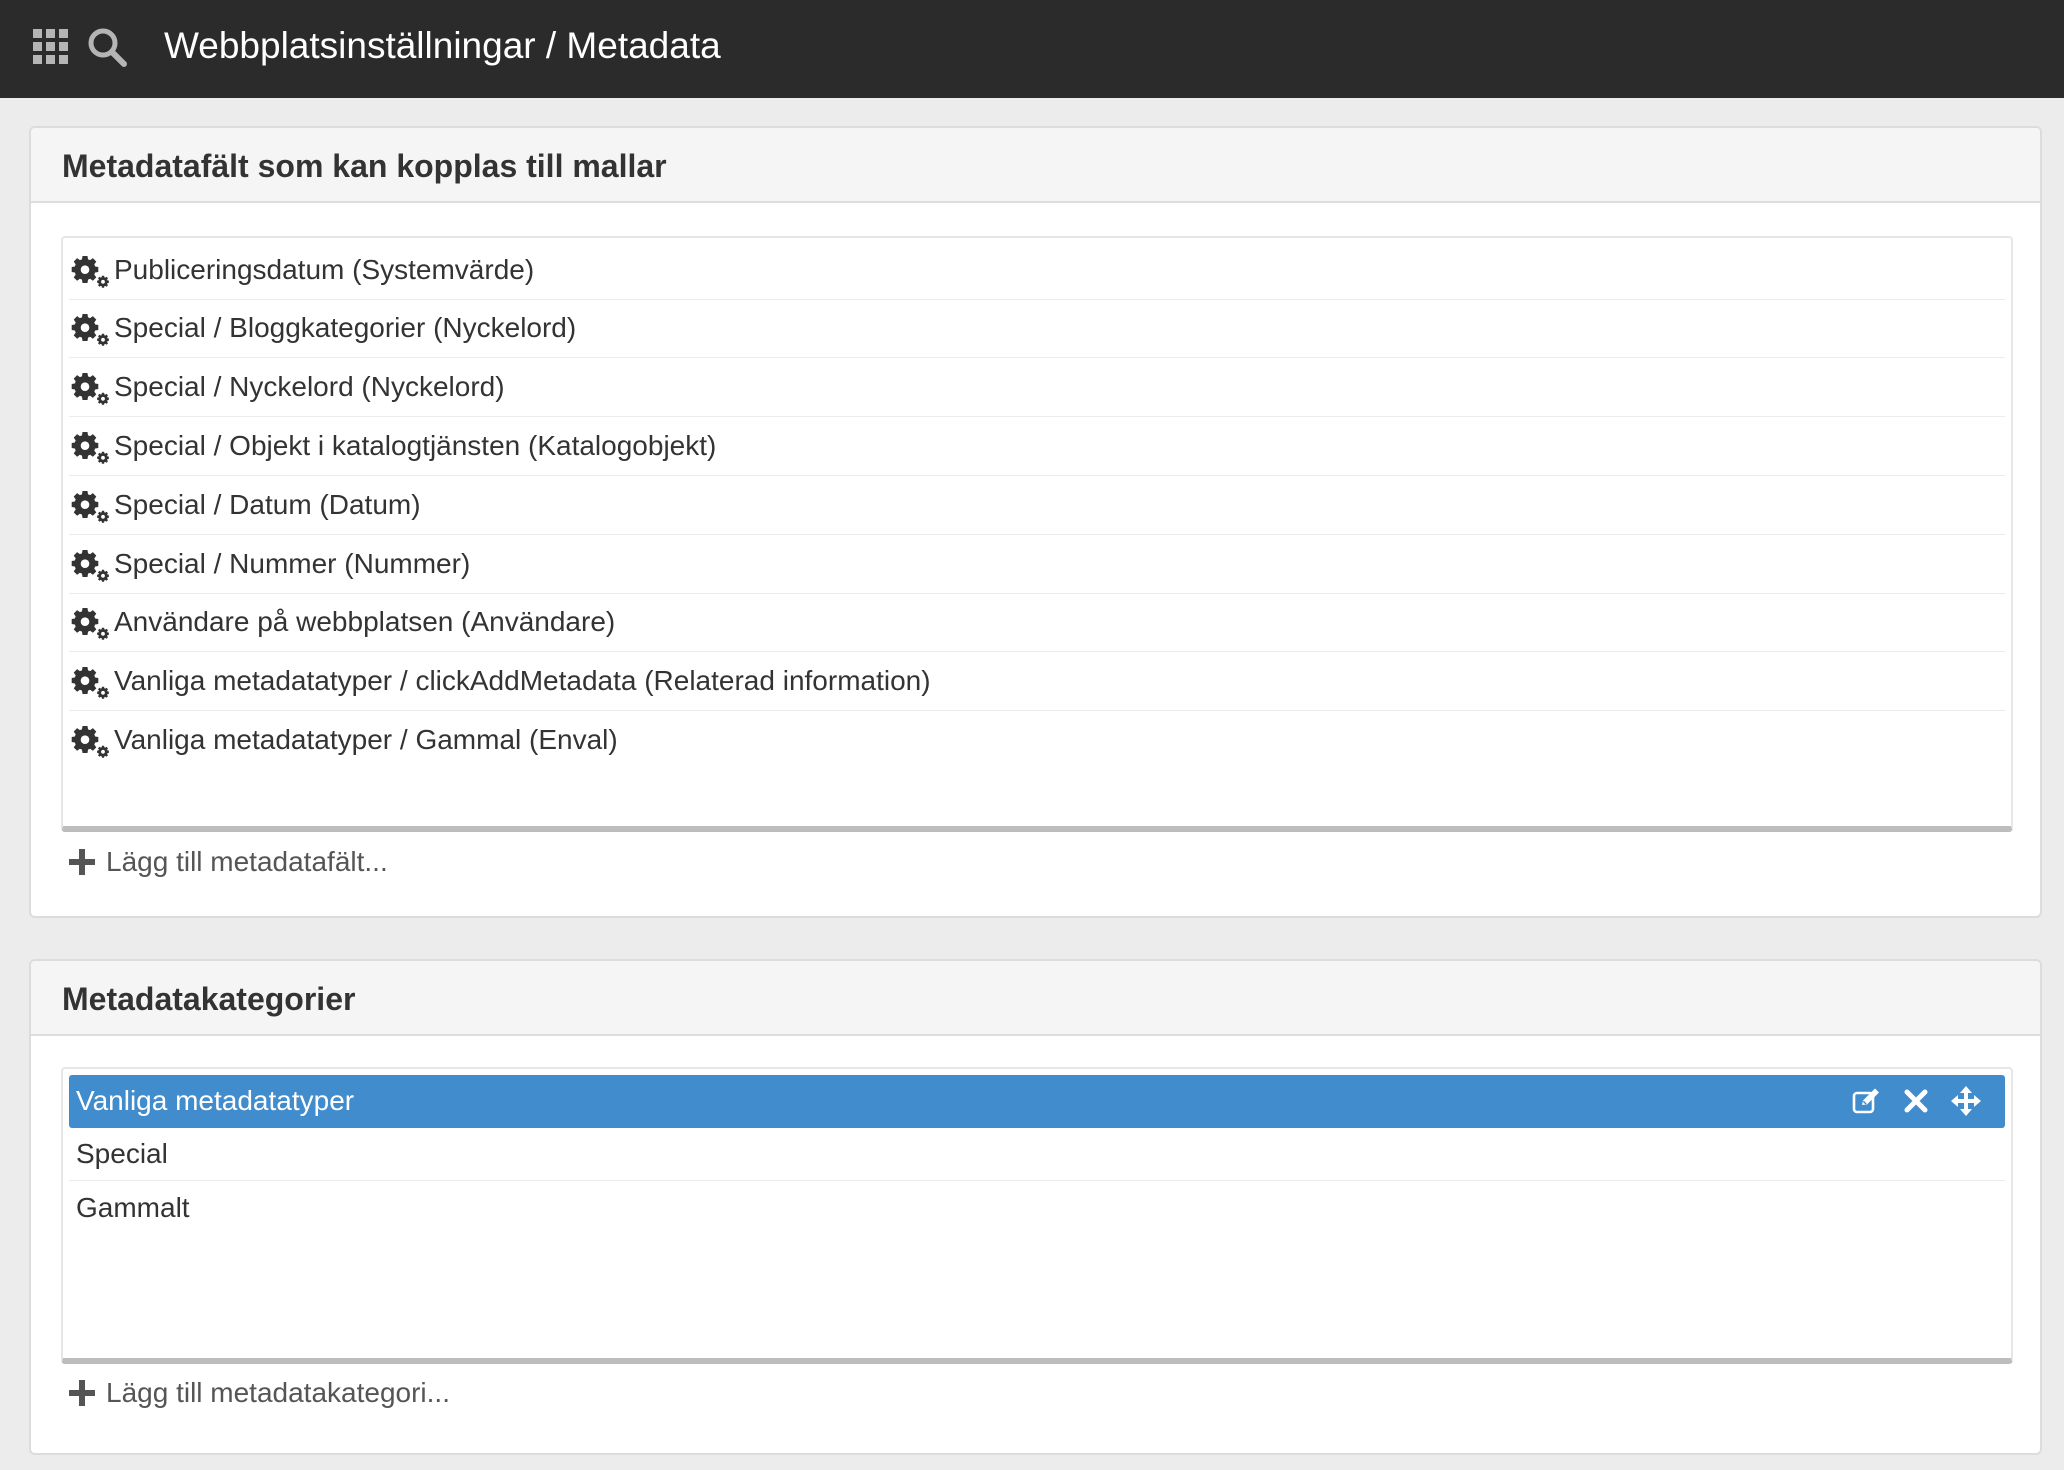 The image size is (2064, 1470). I want to click on list-item-selected: Vanliga metadatatyper, so click(1037, 1101).